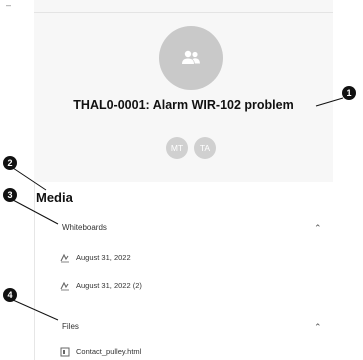 The image size is (363, 360). Describe the element at coordinates (65, 352) in the screenshot. I see `file-icon` at that location.